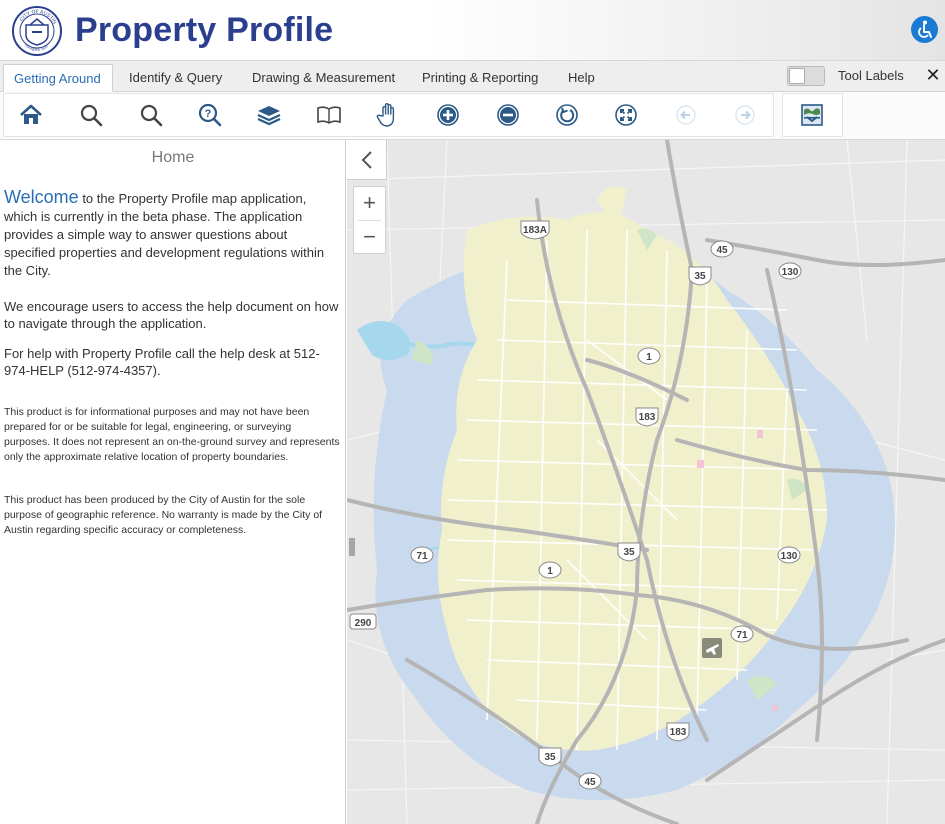 The width and height of the screenshot is (945, 824). I want to click on next-extent-icon, so click(745, 115).